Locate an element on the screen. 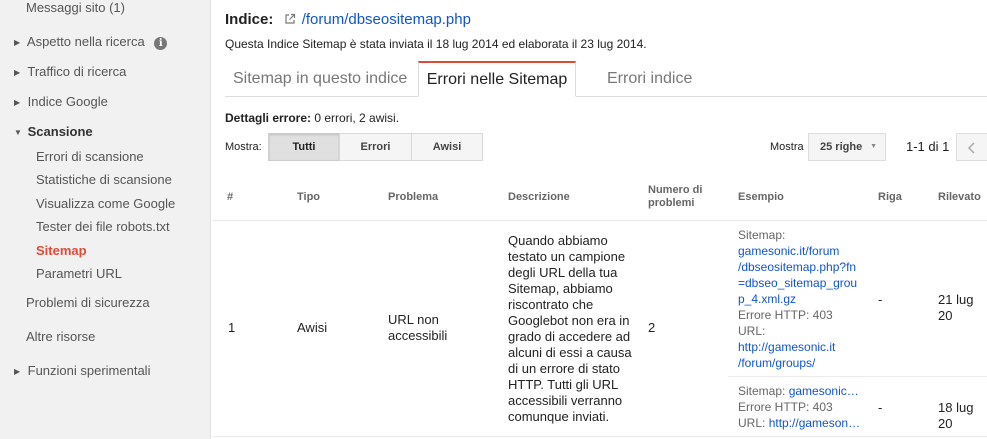 Image resolution: width=987 pixels, height=439 pixels. sidebar-subitem-sitemaps: Sitemap is located at coordinates (61, 250).